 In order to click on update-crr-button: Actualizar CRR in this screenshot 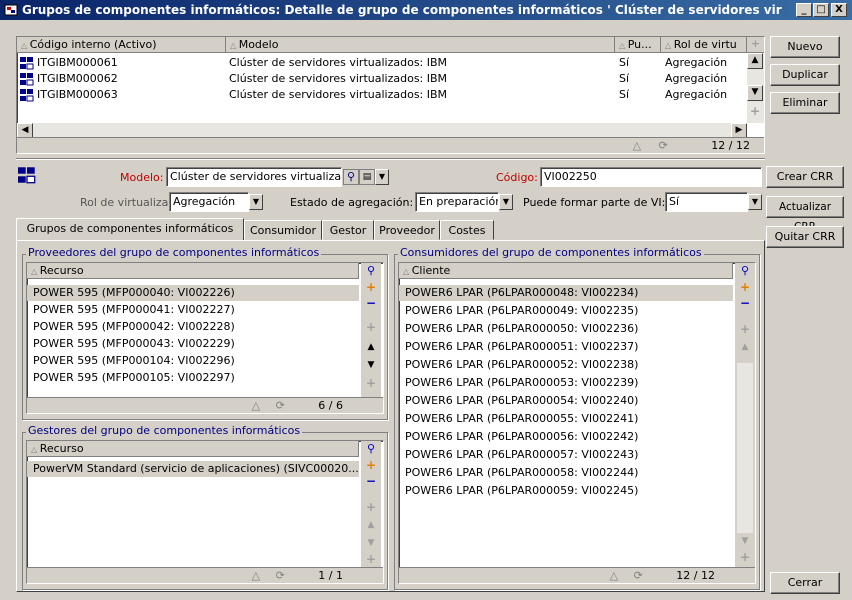, I will do `click(805, 214)`.